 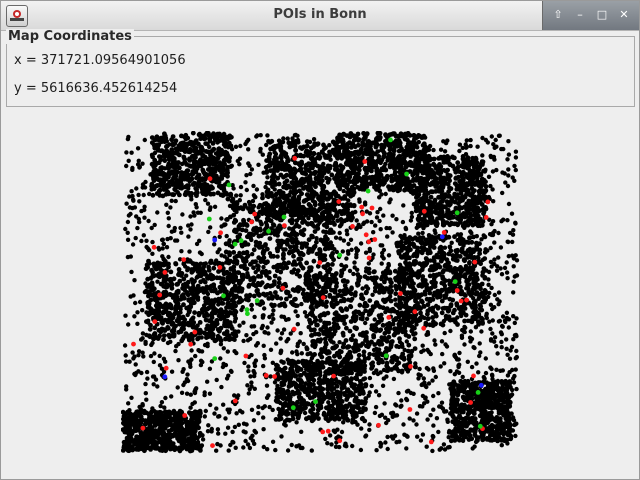 I want to click on title-bar: POIs in Bonn ⇧ – □ ✕, so click(x=320, y=16).